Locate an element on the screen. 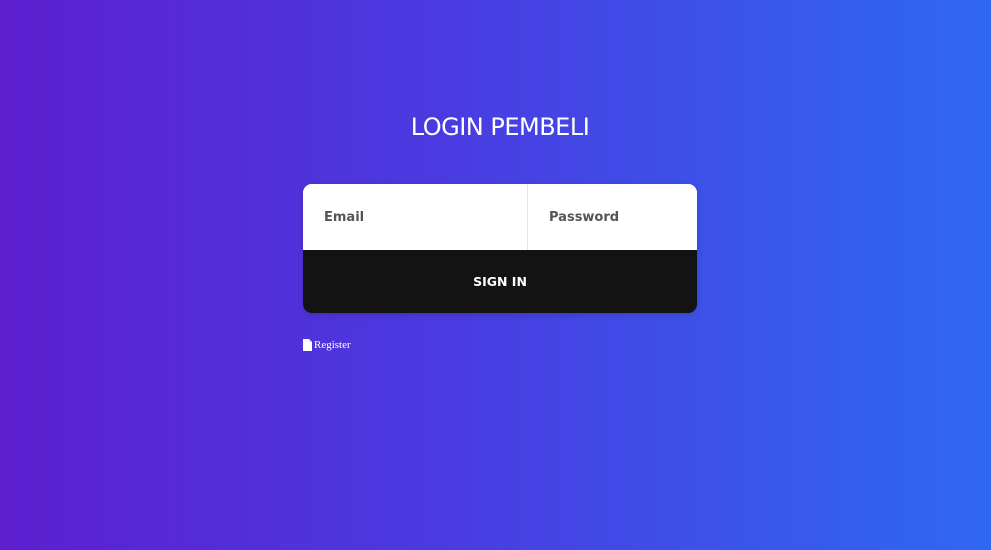 This screenshot has width=991, height=550. login-fields-row is located at coordinates (500, 217).